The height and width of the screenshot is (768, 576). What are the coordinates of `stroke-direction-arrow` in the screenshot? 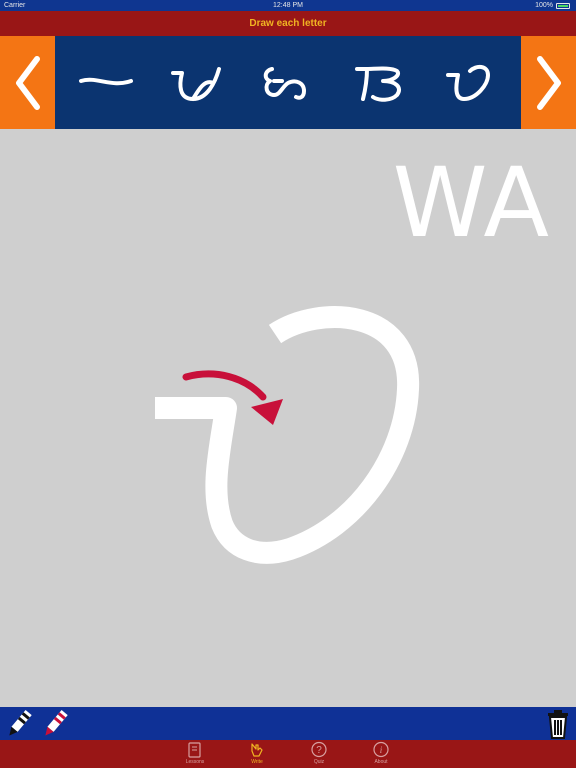 It's located at (224, 385).